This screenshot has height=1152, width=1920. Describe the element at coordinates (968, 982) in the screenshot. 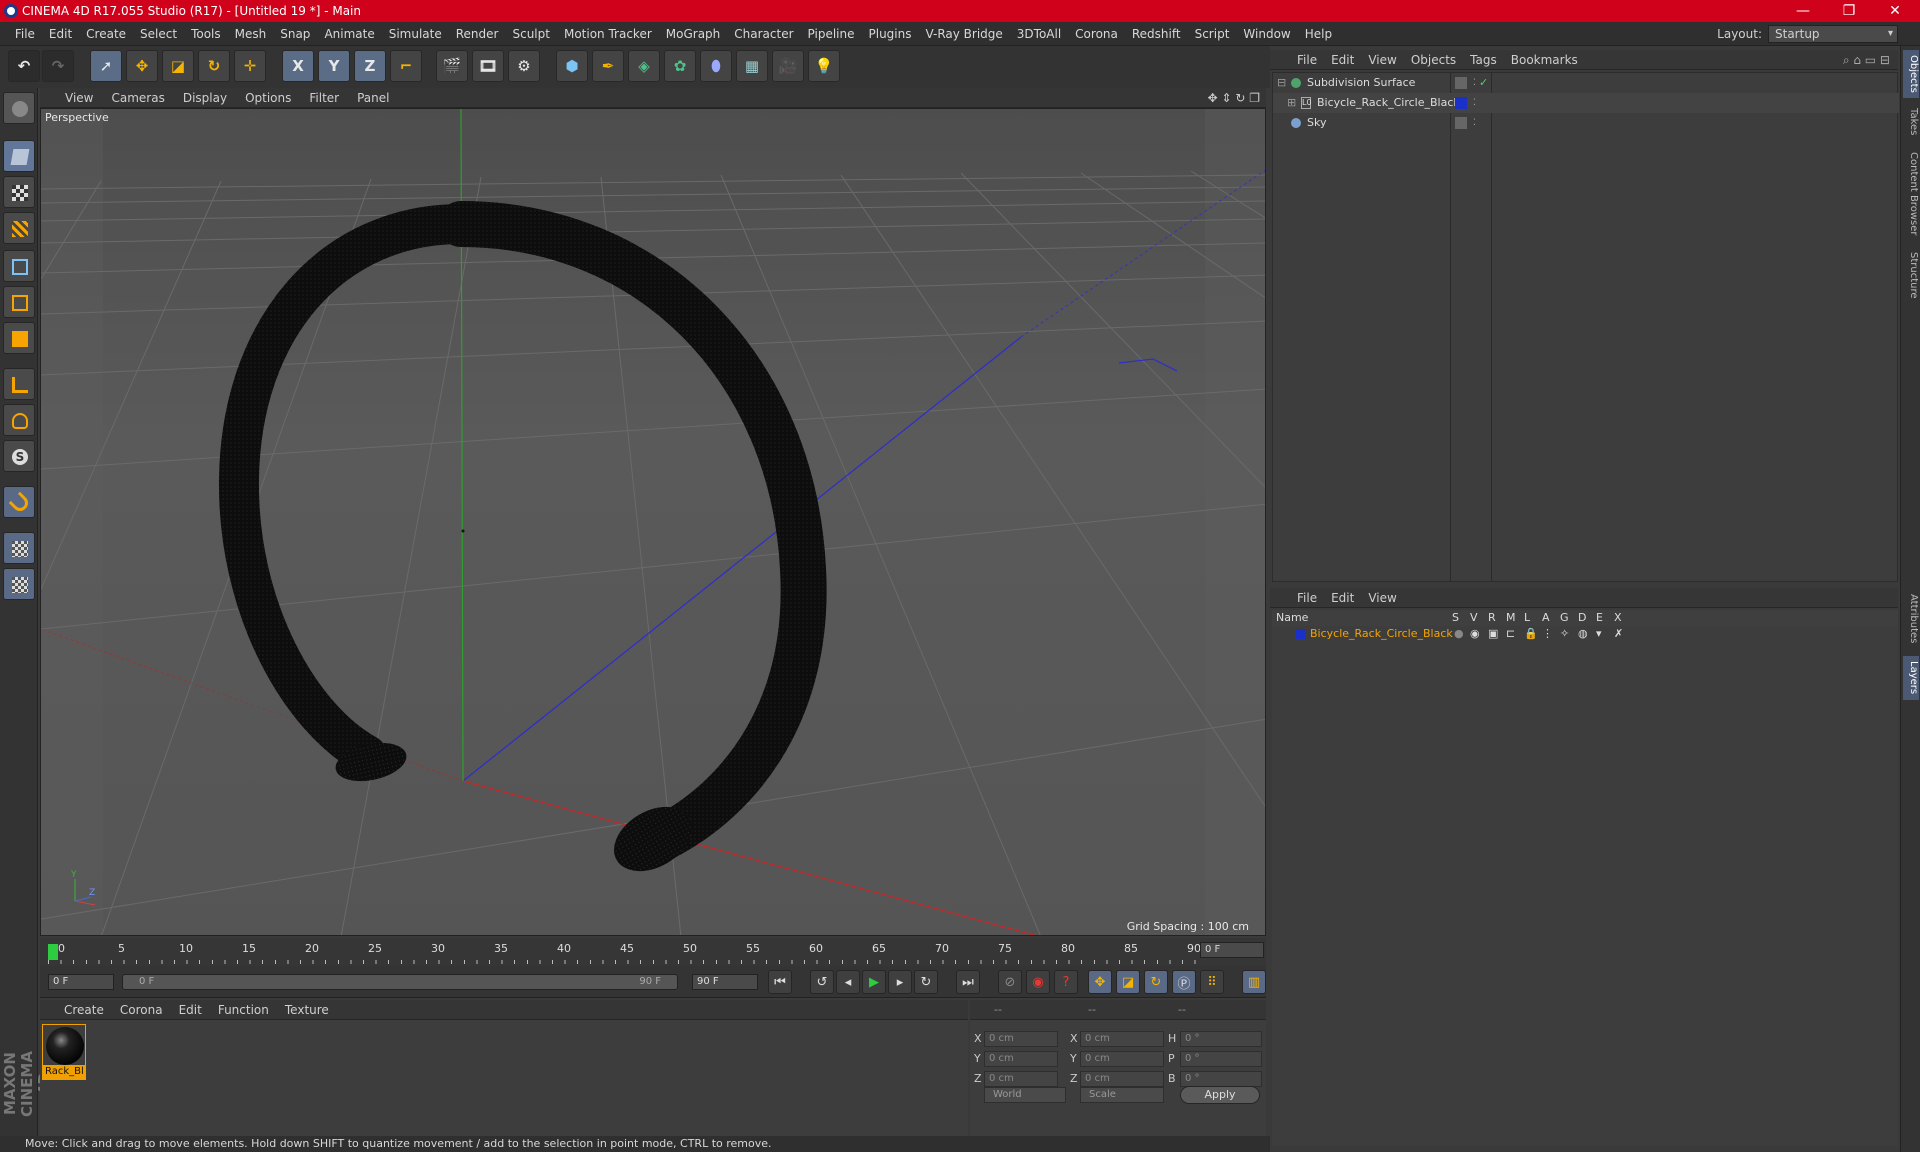

I see `go-to-end-icon: ⏭` at that location.